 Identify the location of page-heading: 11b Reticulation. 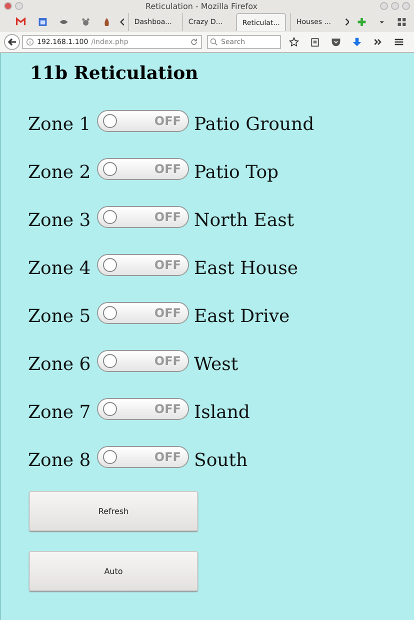
(114, 73).